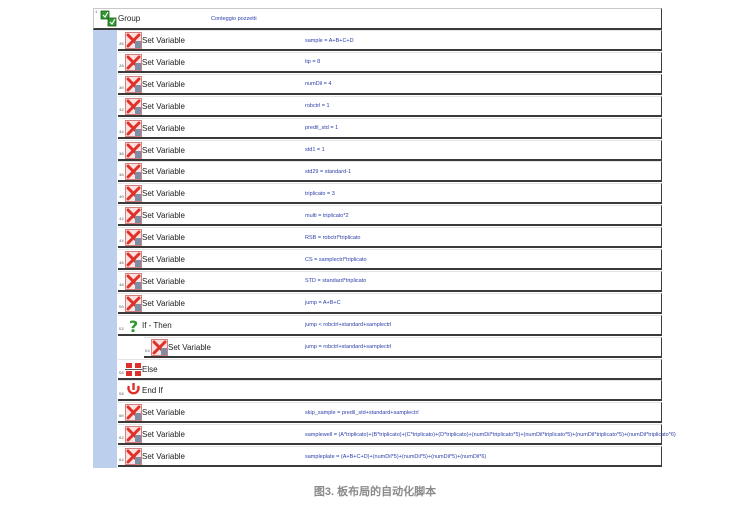  Describe the element at coordinates (390, 62) in the screenshot. I see `script-step-row: 28 Set Variable tip = 8` at that location.